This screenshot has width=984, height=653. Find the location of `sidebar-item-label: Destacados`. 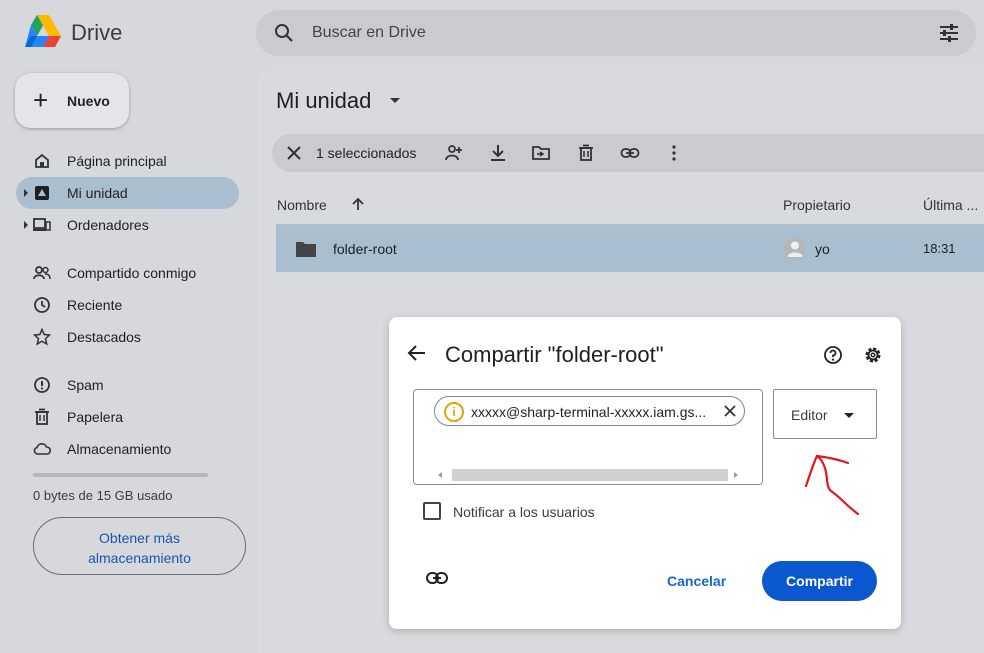

sidebar-item-label: Destacados is located at coordinates (104, 337).